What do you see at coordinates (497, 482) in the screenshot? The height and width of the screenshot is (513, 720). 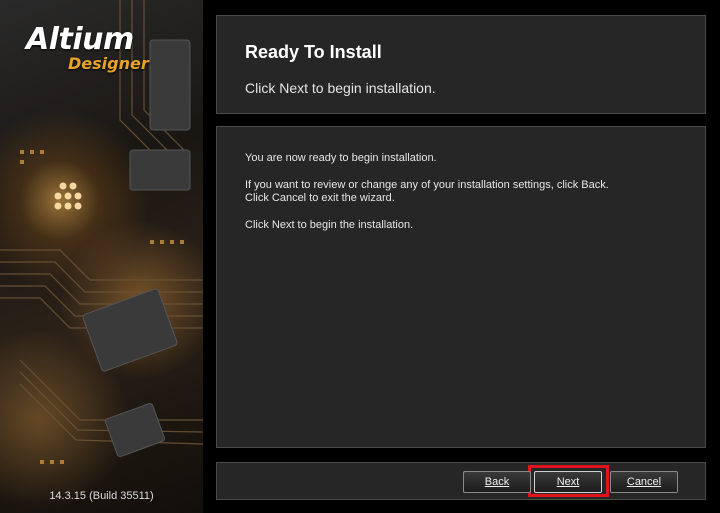 I see `back-button: Back` at bounding box center [497, 482].